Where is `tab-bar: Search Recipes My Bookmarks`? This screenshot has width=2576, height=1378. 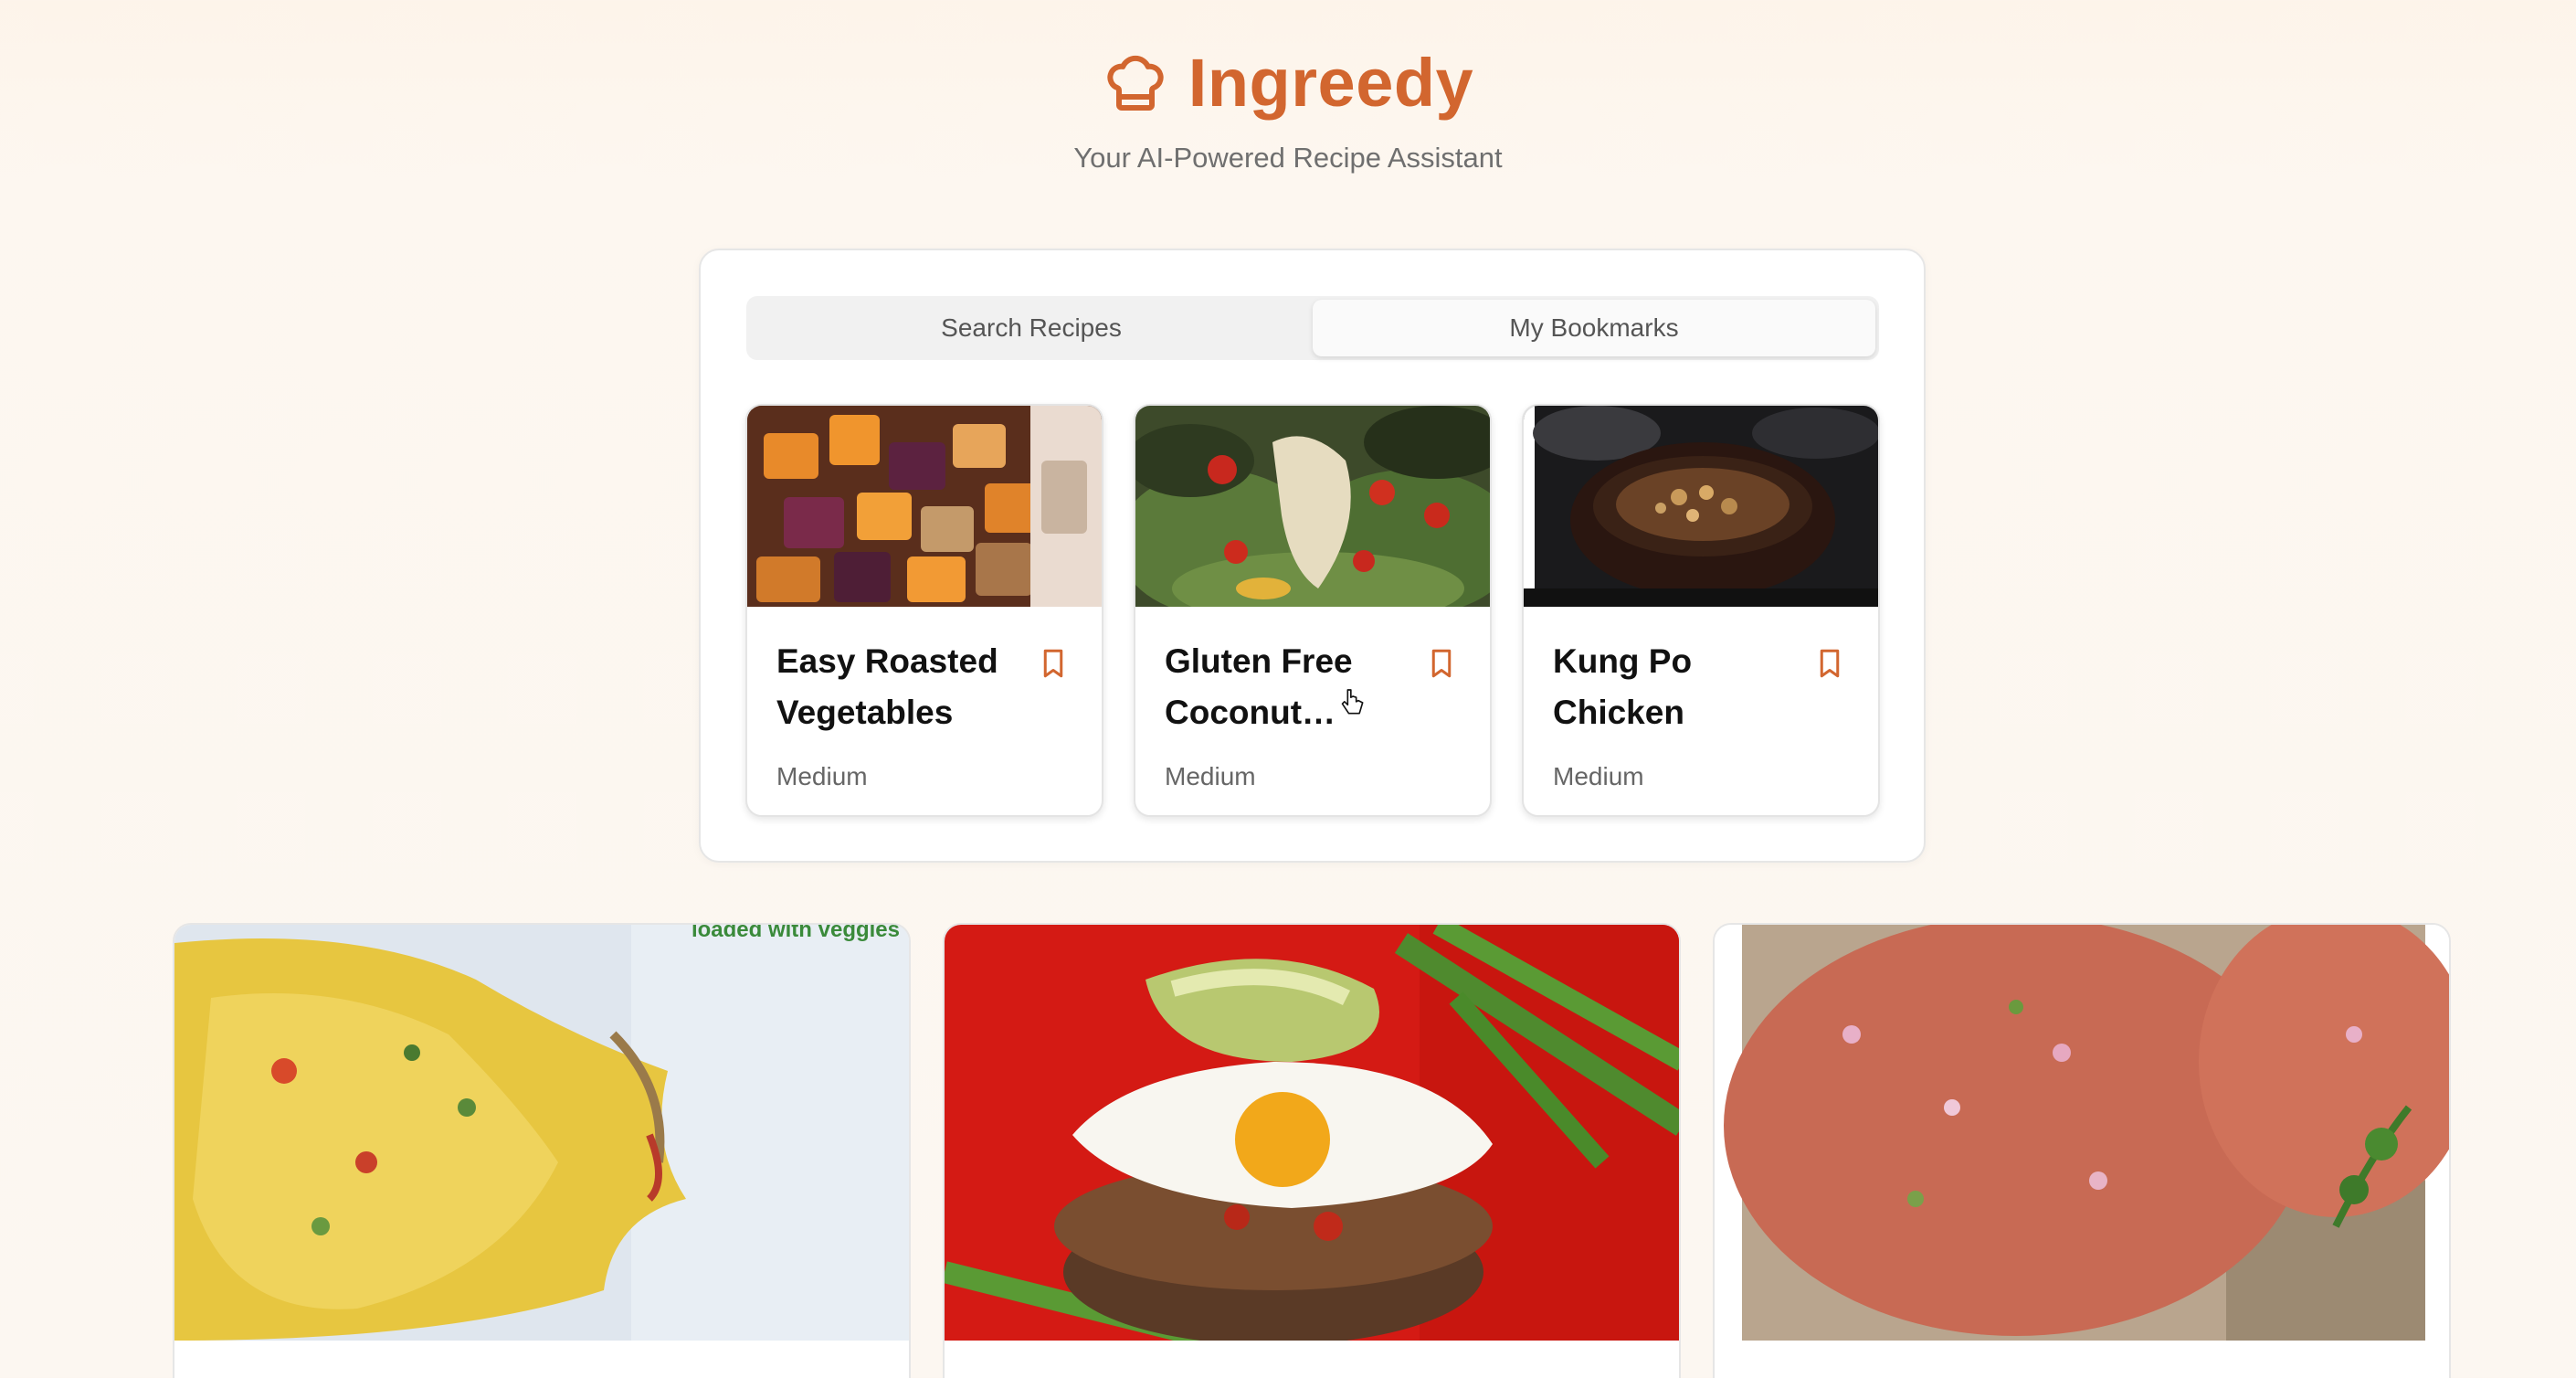 tab-bar: Search Recipes My Bookmarks is located at coordinates (1312, 328).